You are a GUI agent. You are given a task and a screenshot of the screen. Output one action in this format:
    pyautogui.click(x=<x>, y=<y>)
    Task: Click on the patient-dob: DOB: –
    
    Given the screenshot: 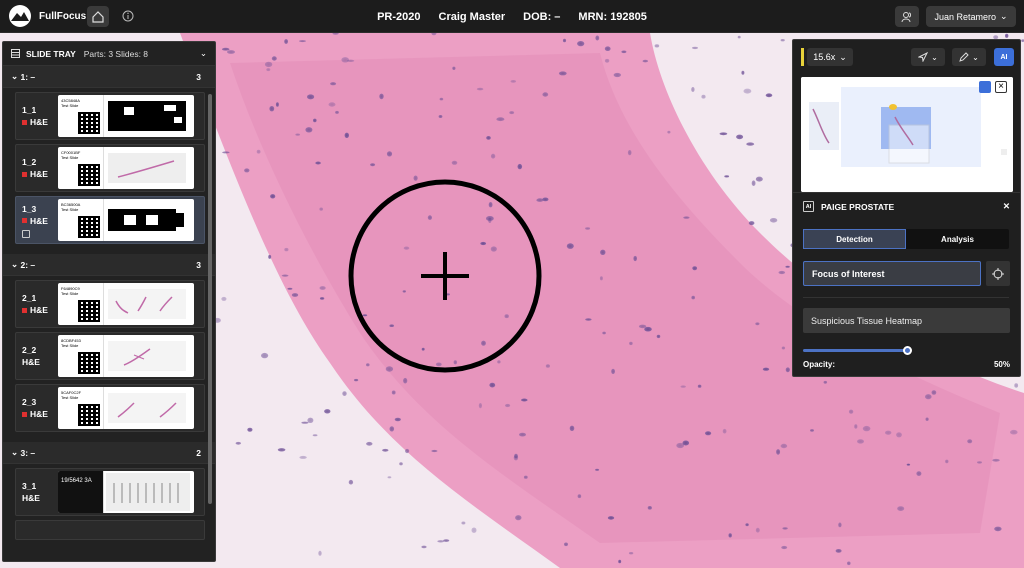 What is the action you would take?
    pyautogui.click(x=542, y=16)
    